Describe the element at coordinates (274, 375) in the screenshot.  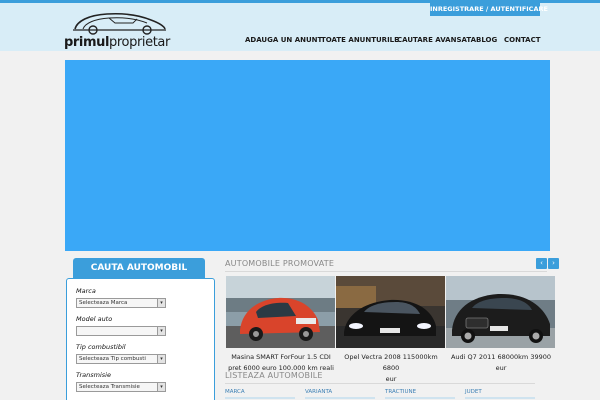
I see `listing-section-title: LISTEAZA AUTOMOBILE` at that location.